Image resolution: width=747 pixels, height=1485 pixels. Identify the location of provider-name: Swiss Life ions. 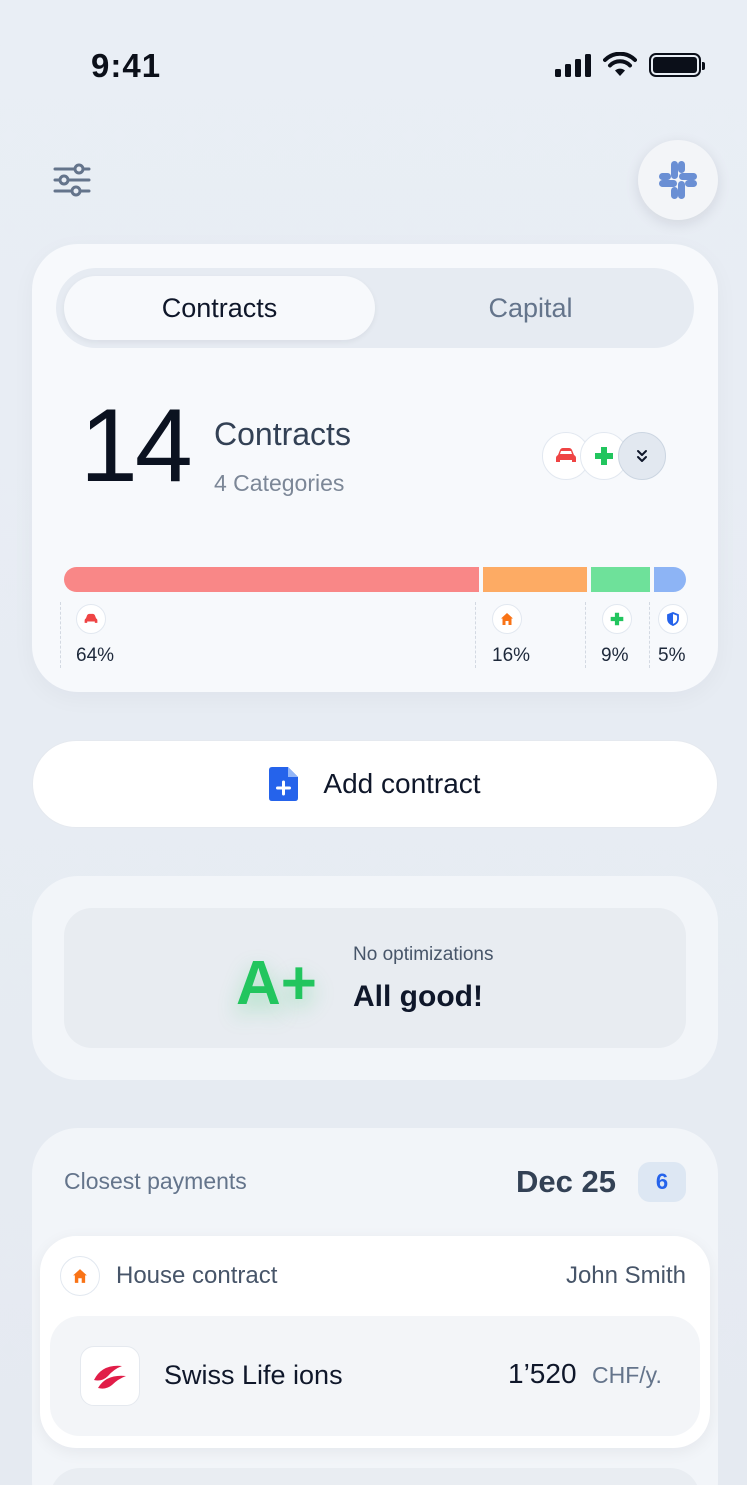
(253, 1375).